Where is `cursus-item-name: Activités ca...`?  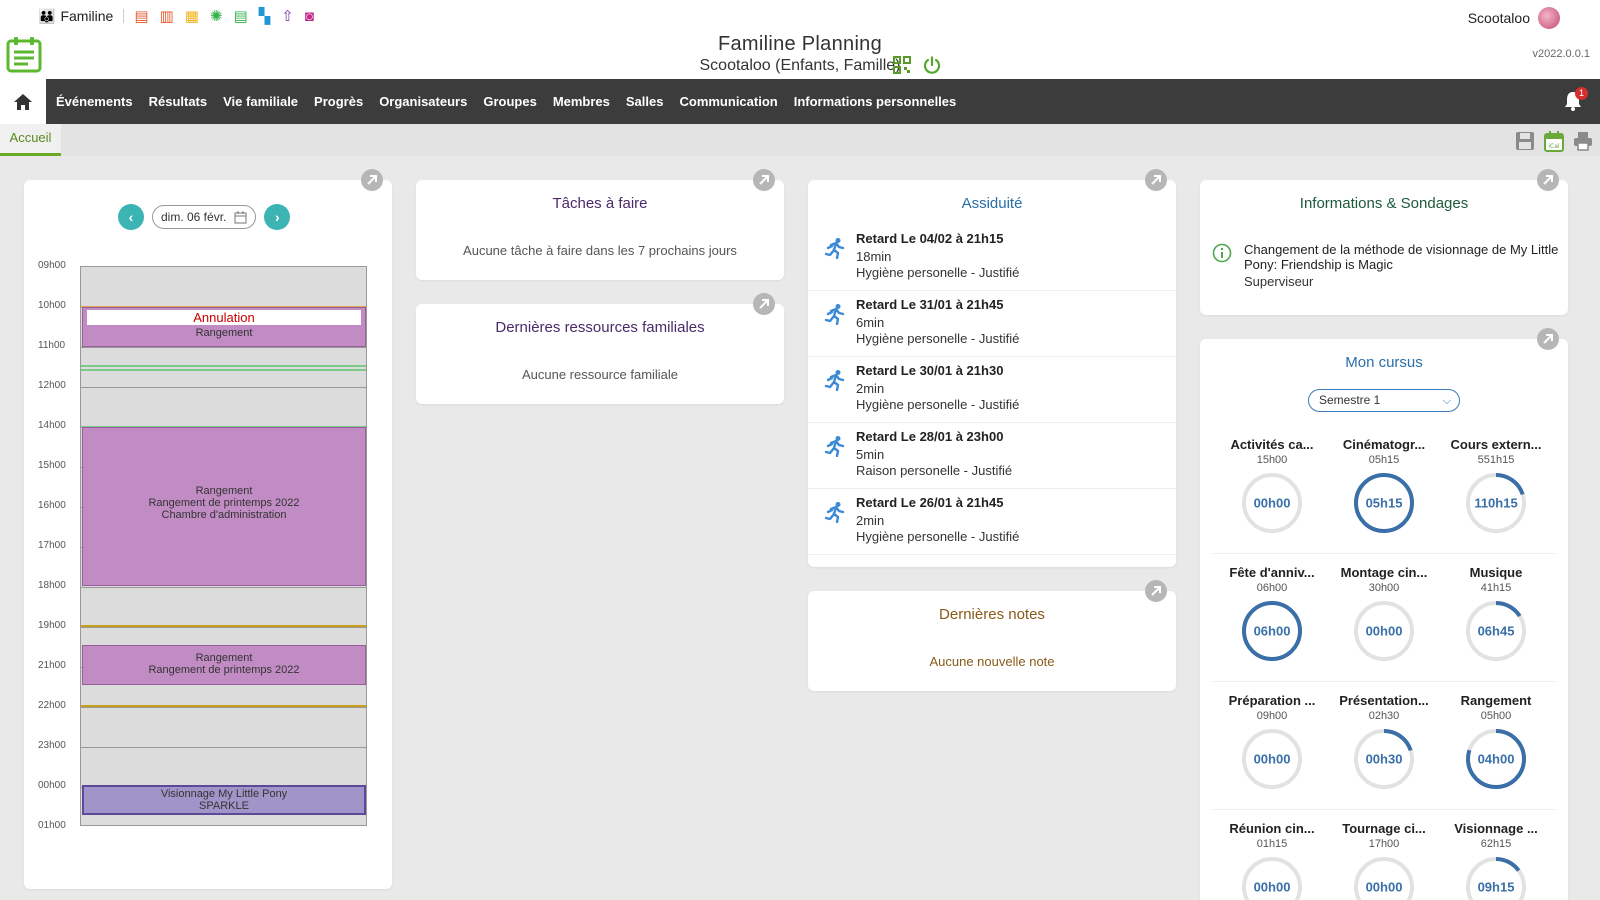 cursus-item-name: Activités ca... is located at coordinates (1272, 444).